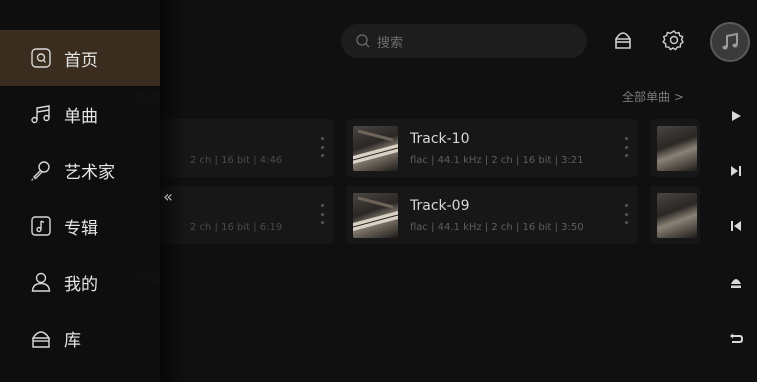  Describe the element at coordinates (236, 227) in the screenshot. I see `song-meta: 2 ch | 16 bit | 6:19` at that location.